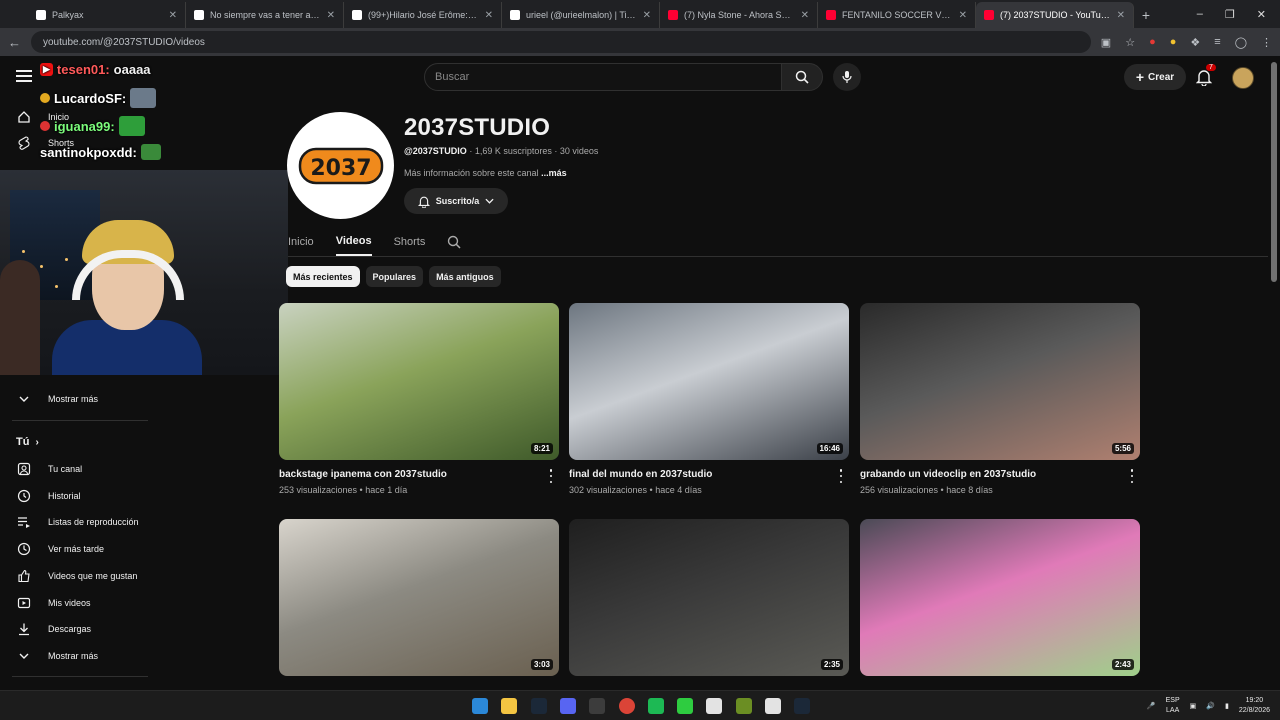  What do you see at coordinates (655, 706) in the screenshot?
I see `spotify-icon` at bounding box center [655, 706].